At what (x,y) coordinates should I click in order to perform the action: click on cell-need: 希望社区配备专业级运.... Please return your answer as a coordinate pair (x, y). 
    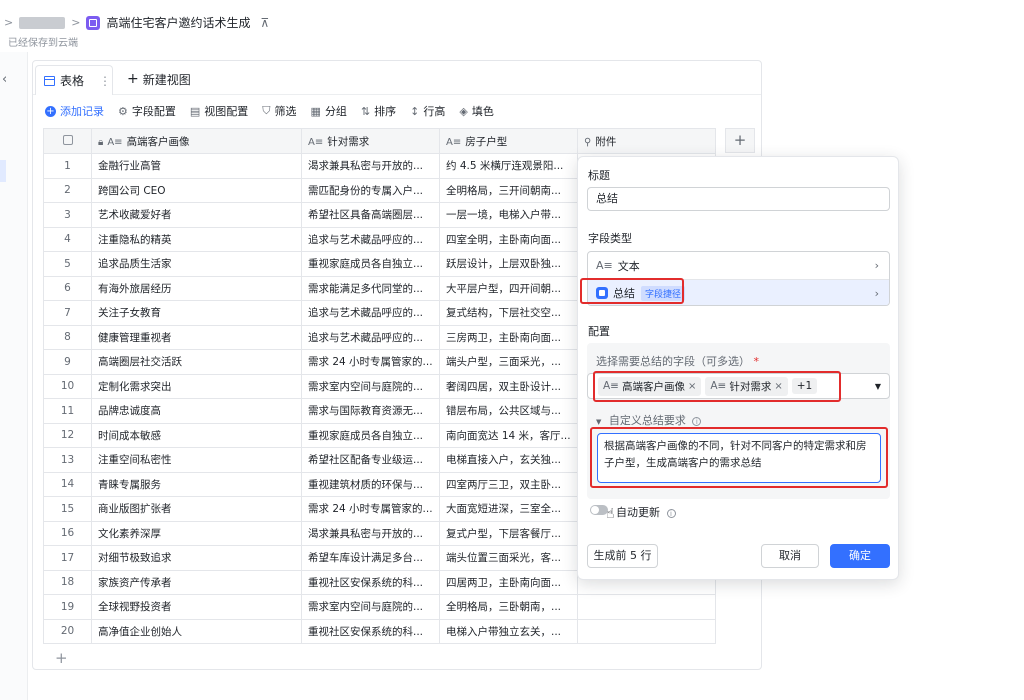
    Looking at the image, I should click on (370, 460).